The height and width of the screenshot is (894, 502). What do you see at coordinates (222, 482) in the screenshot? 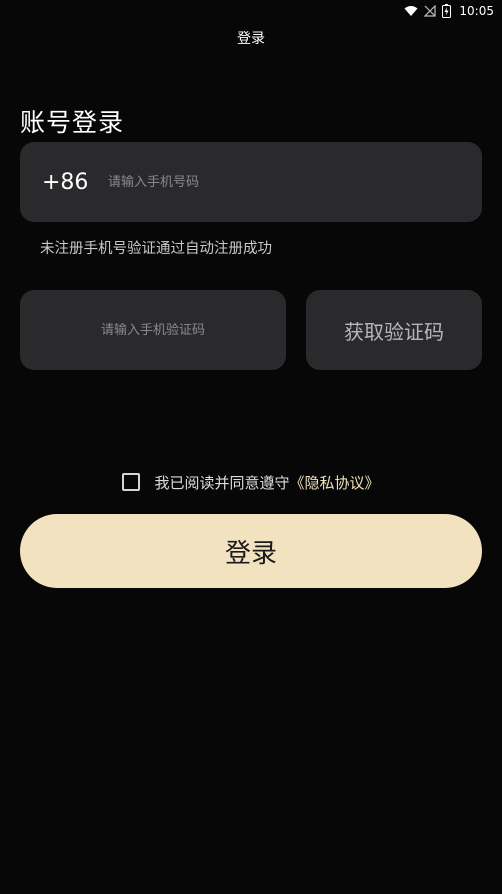
I see `agreement-text: 我已阅读并同意遵守` at bounding box center [222, 482].